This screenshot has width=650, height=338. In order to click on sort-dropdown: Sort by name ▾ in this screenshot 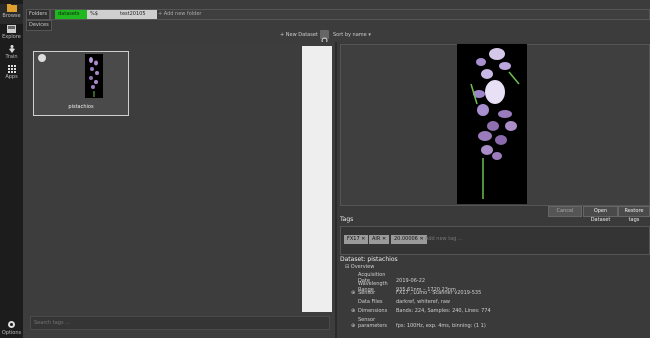, I will do `click(352, 35)`.